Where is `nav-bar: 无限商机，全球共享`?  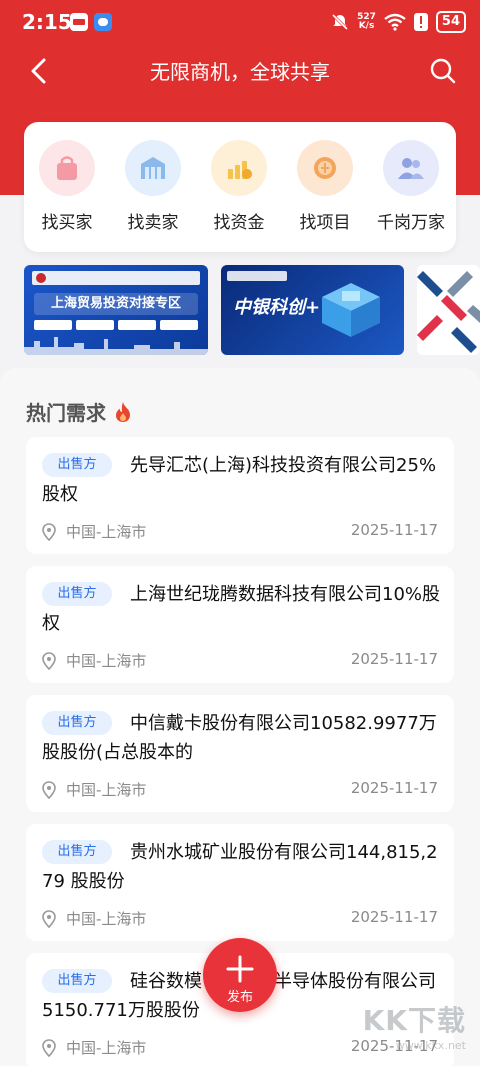 nav-bar: 无限商机，全球共享 is located at coordinates (240, 70).